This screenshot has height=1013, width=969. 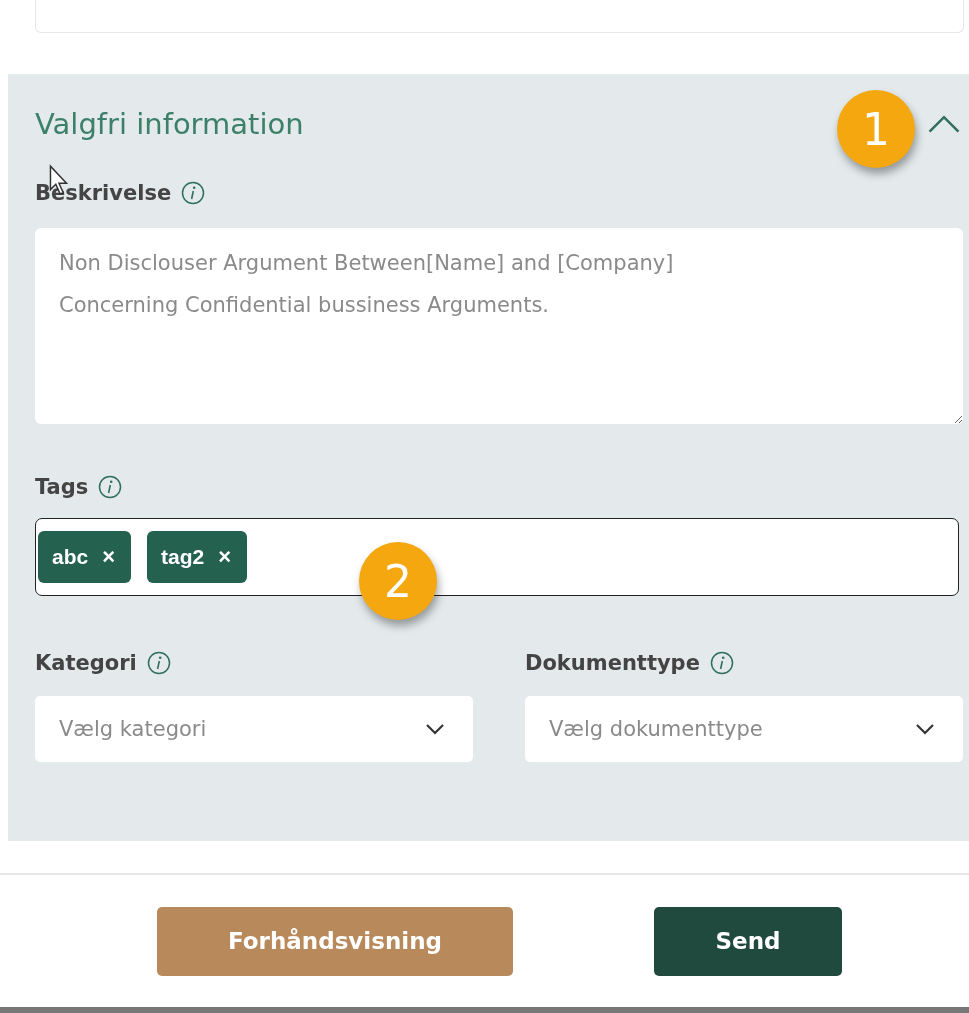 What do you see at coordinates (612, 663) in the screenshot?
I see `field-label: Dokumenttype` at bounding box center [612, 663].